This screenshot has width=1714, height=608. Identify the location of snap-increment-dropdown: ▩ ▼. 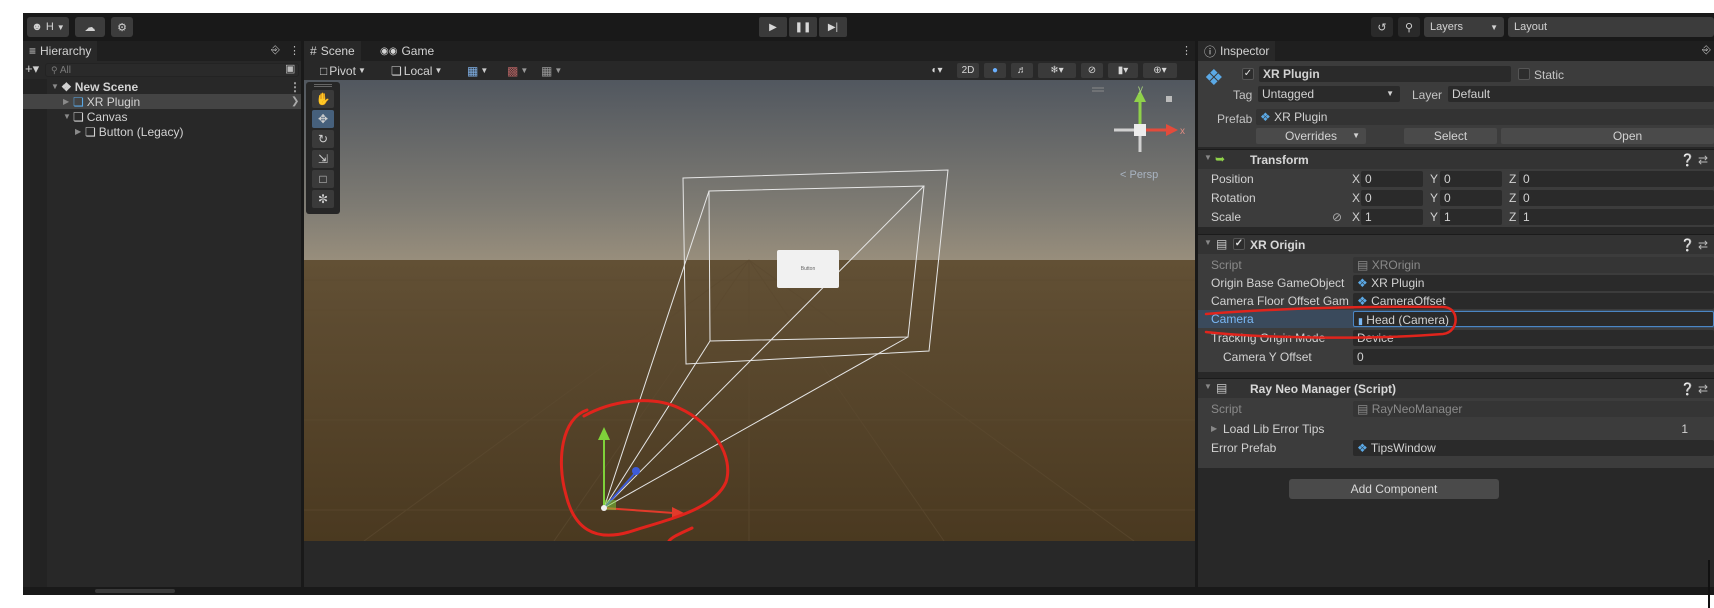
(517, 70).